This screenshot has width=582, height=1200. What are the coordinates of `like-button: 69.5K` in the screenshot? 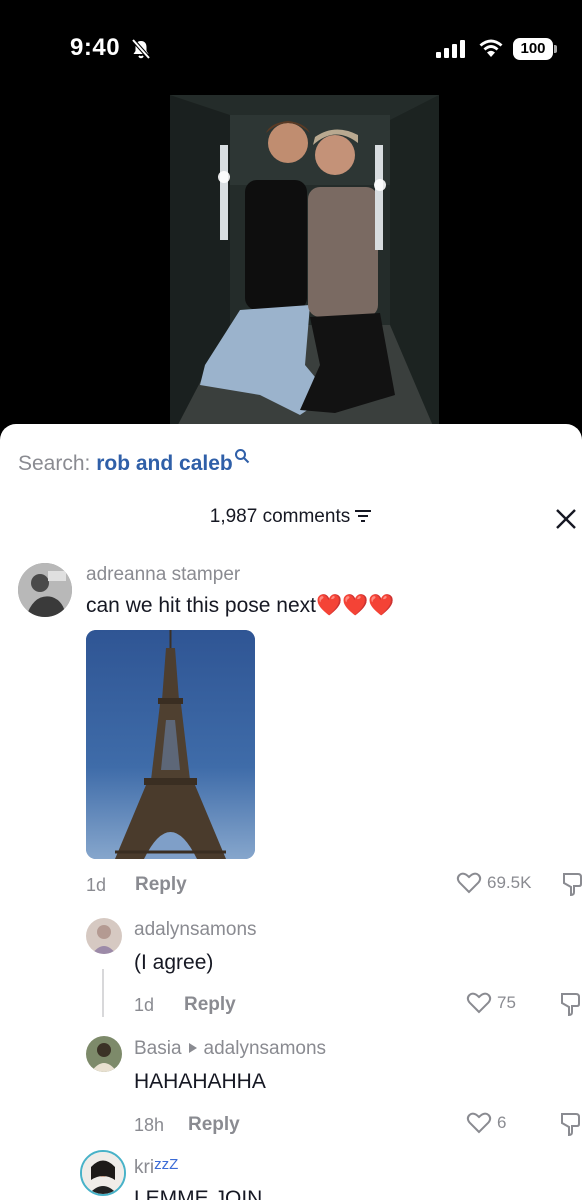 It's located at (493, 883).